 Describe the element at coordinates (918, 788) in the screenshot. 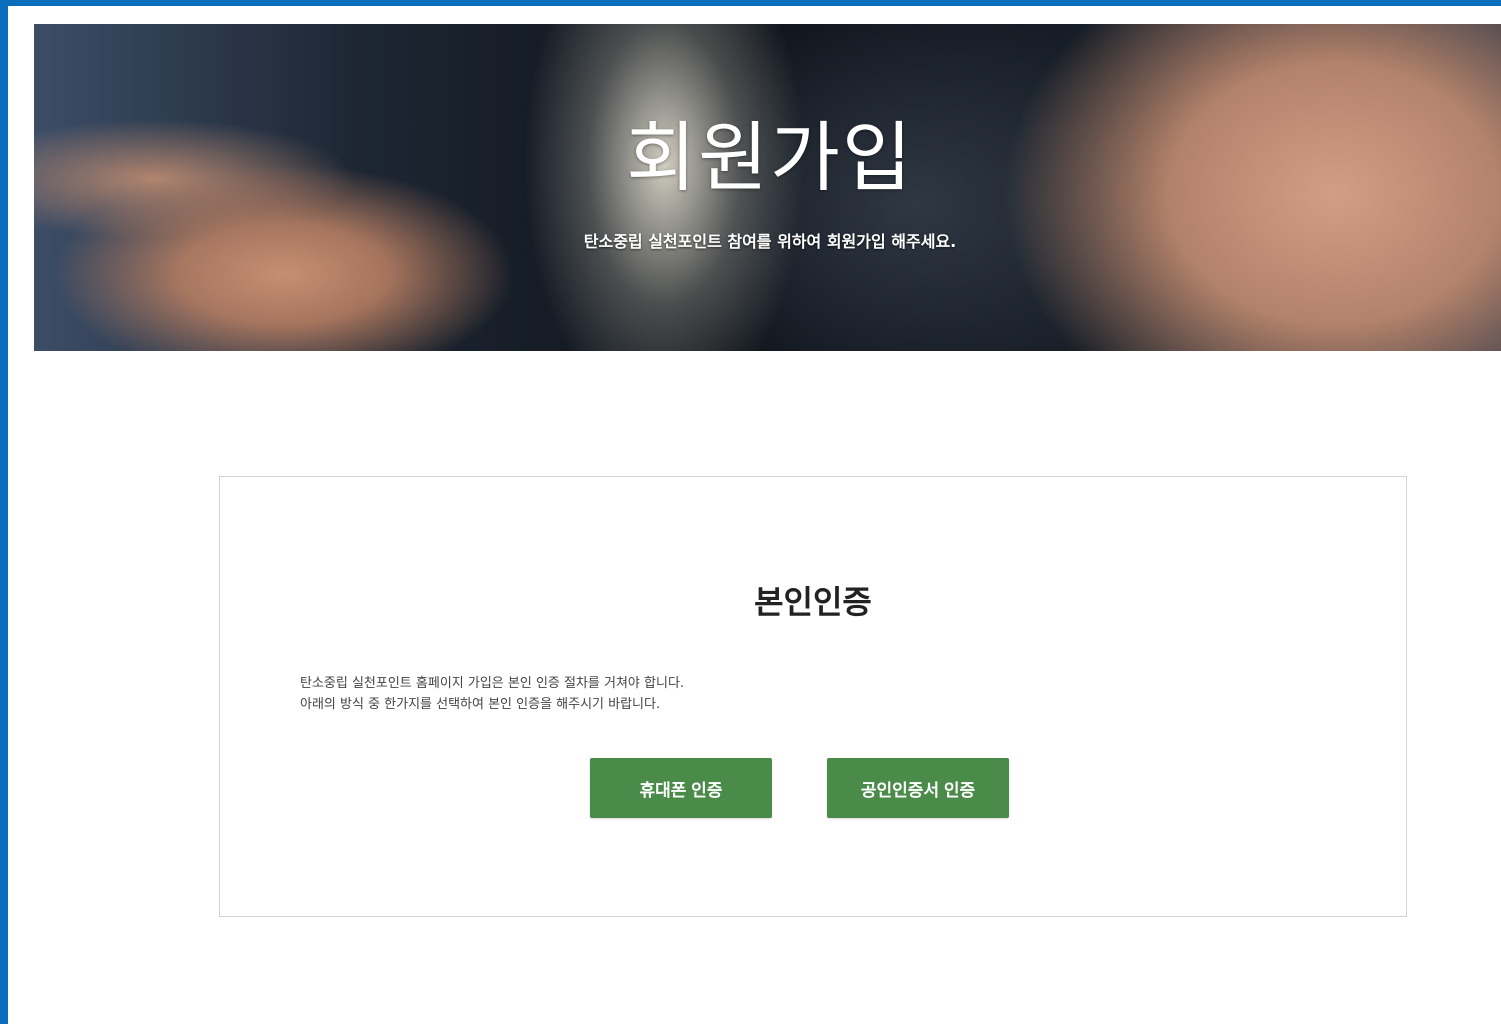

I see `certificate-verification-button: 공인인증서 인증` at that location.